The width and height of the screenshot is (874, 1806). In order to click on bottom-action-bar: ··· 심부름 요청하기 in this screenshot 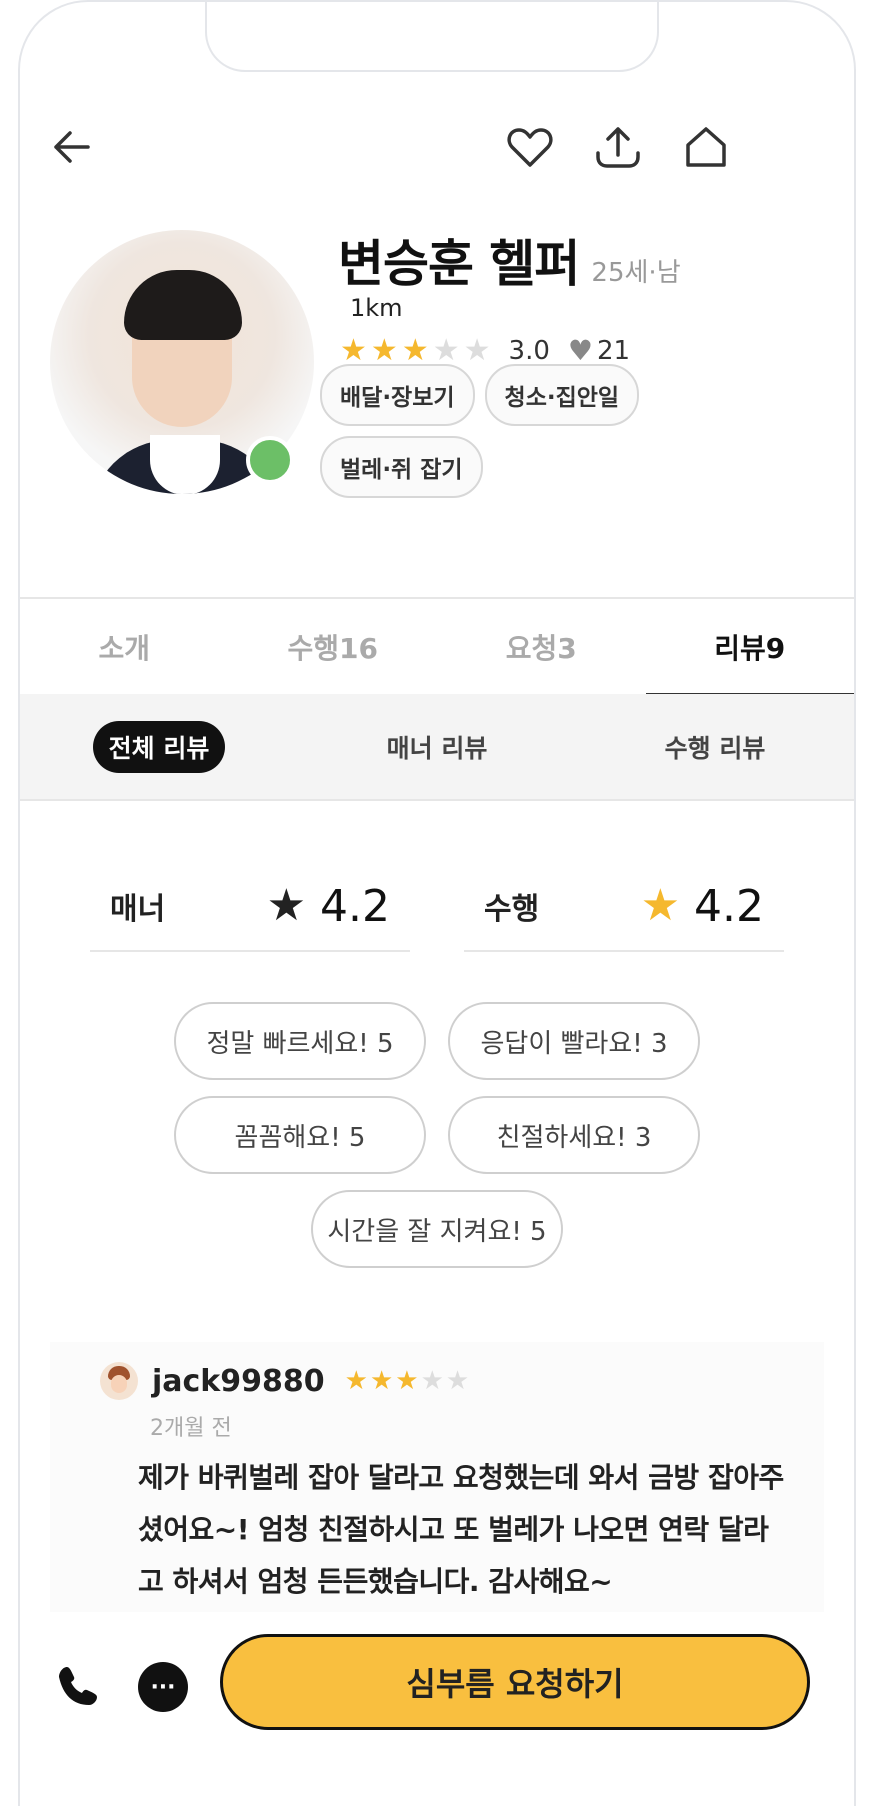, I will do `click(437, 1714)`.